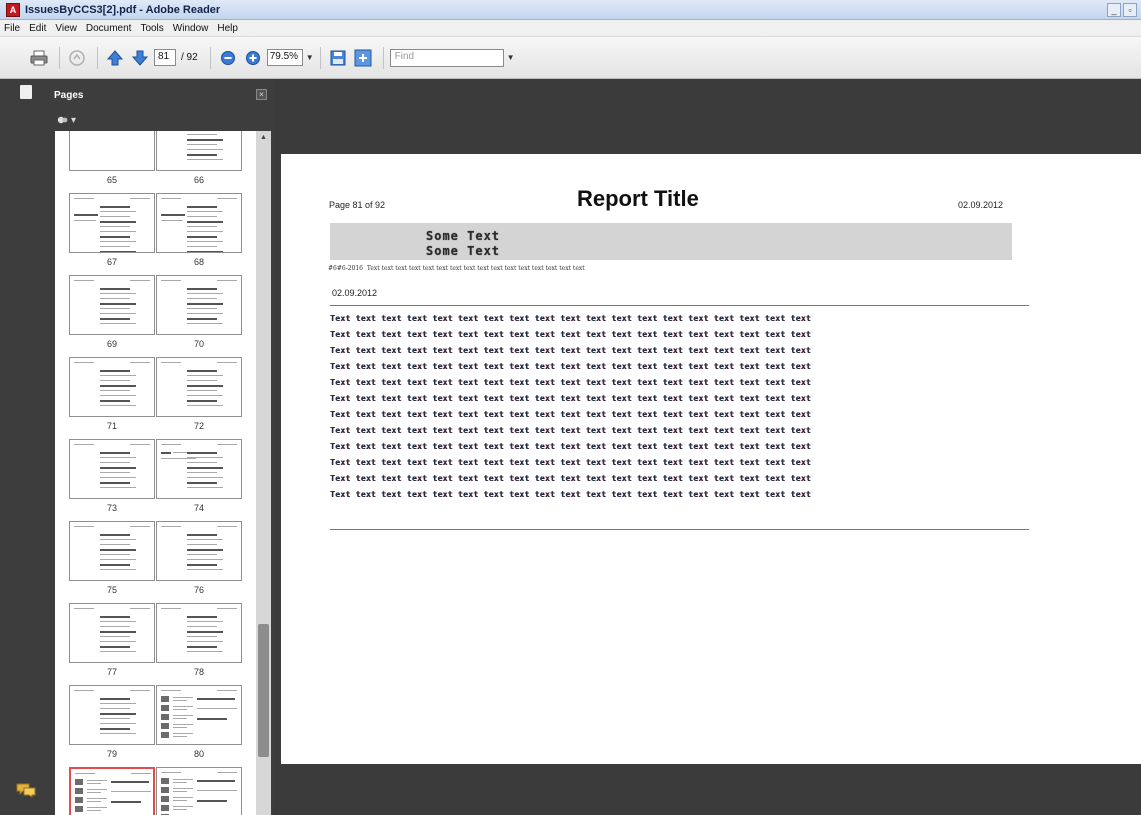 This screenshot has height=815, width=1141. Describe the element at coordinates (284, 57) in the screenshot. I see `zoom-level-input: 79.5%` at that location.